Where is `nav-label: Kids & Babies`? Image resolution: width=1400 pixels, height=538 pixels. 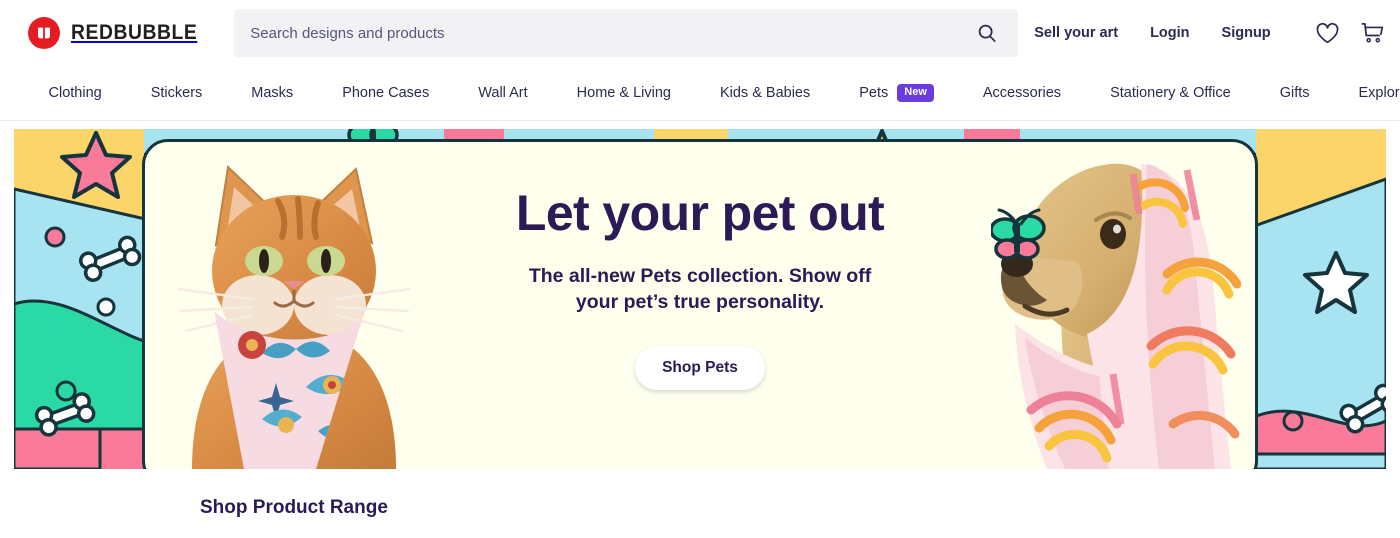 nav-label: Kids & Babies is located at coordinates (765, 93).